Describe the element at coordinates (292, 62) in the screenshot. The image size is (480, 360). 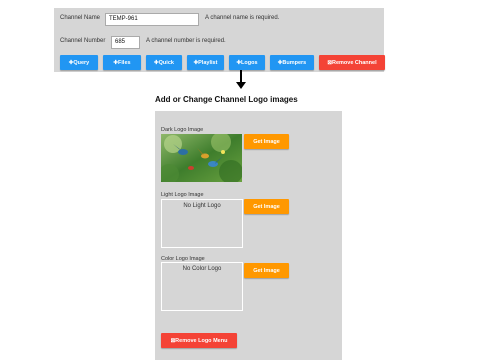
I see `bumpers-button: ✚Bumpers` at that location.